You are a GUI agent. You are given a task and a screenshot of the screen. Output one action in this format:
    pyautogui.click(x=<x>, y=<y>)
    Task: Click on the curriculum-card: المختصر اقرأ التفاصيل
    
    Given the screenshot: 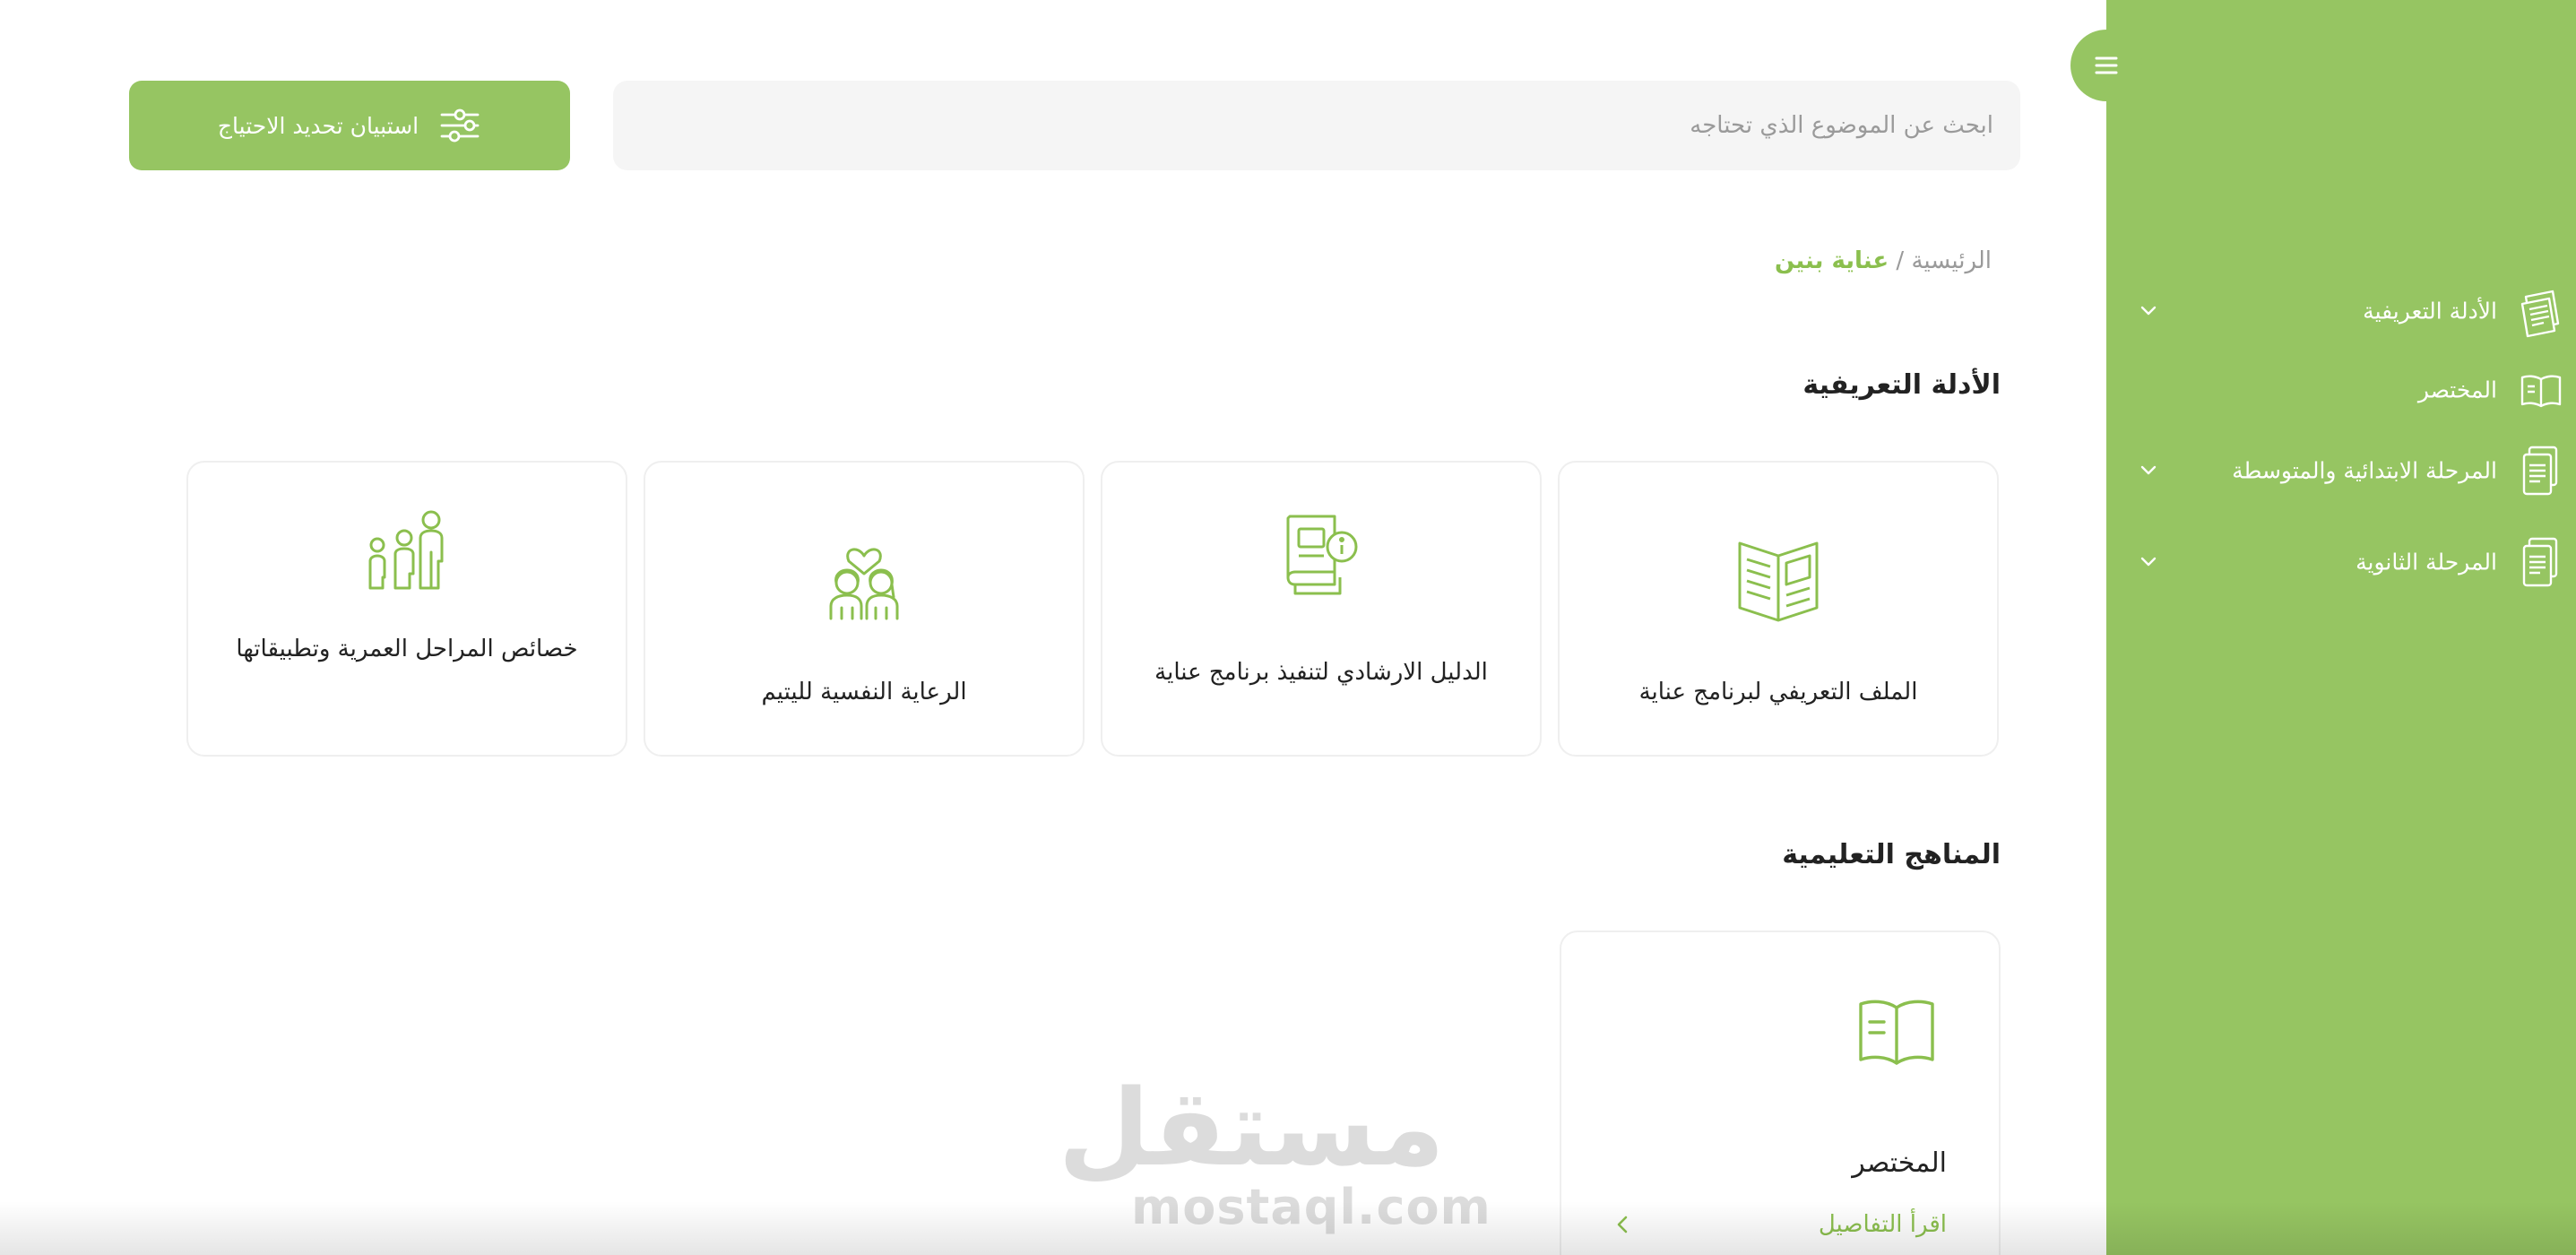 What is the action you would take?
    pyautogui.click(x=1780, y=1092)
    